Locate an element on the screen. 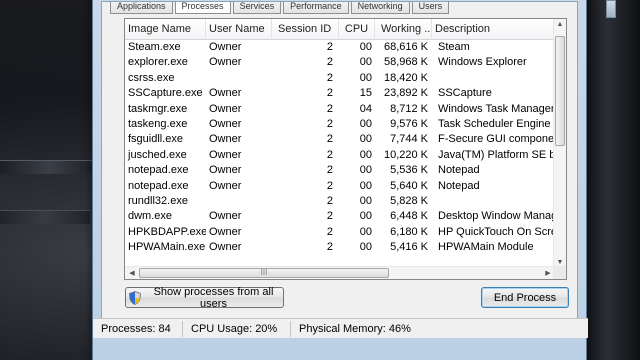 Image resolution: width=640 pixels, height=360 pixels. scrollbar-corner is located at coordinates (559, 272).